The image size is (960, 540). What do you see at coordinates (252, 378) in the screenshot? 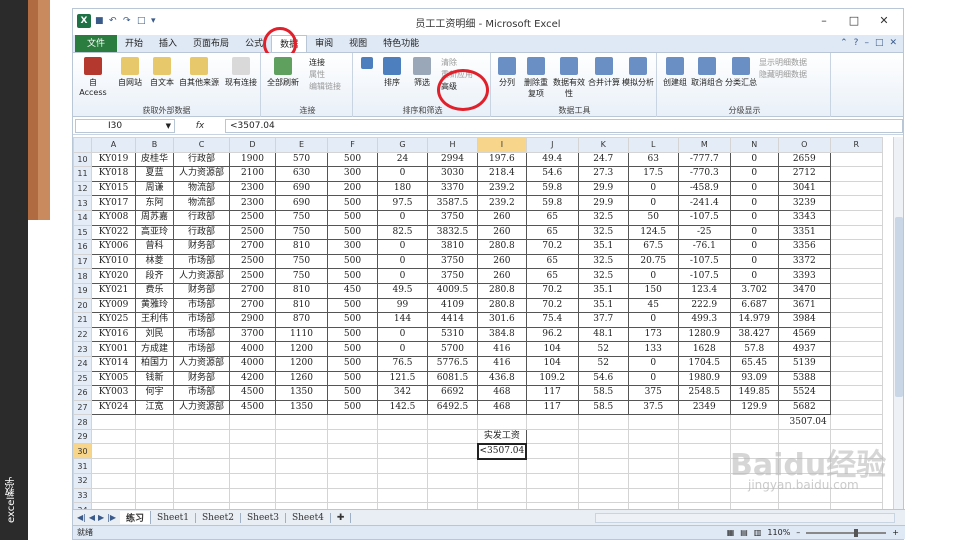
I see `cell: 4200` at bounding box center [252, 378].